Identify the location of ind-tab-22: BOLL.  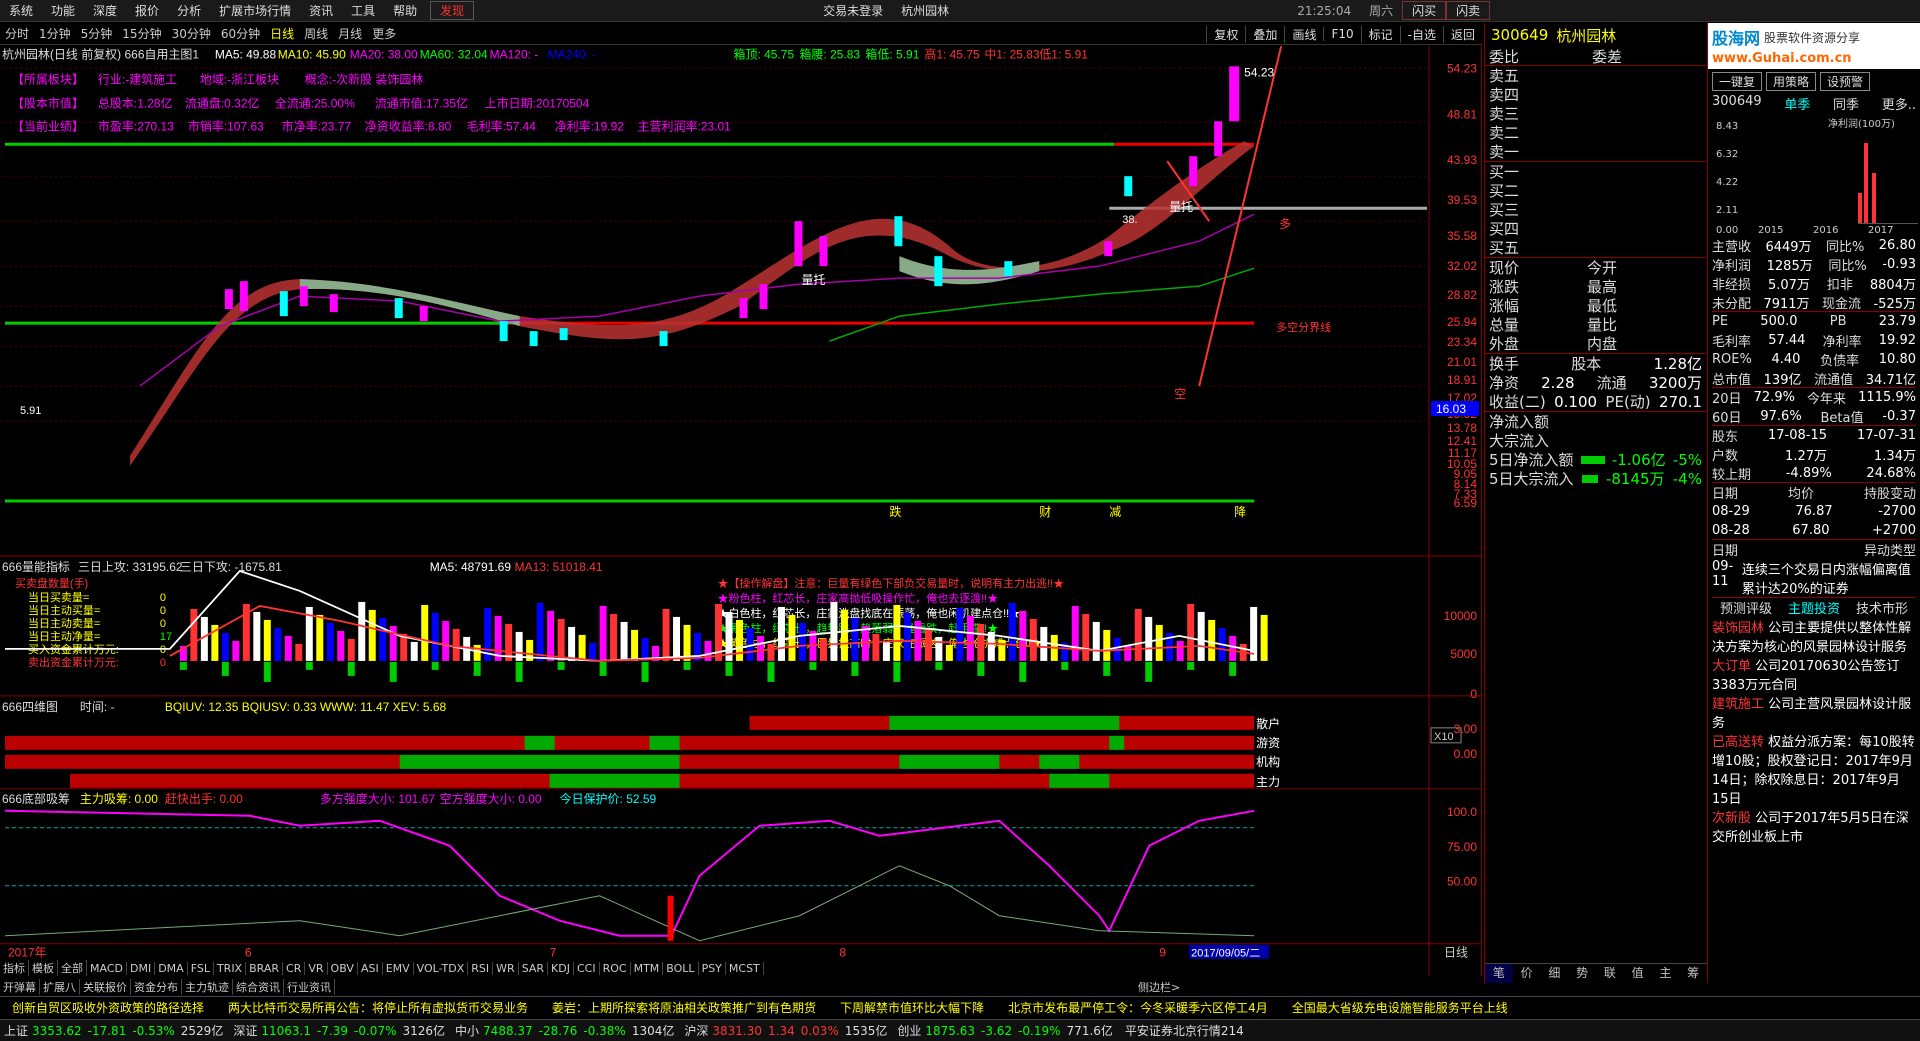
(681, 968).